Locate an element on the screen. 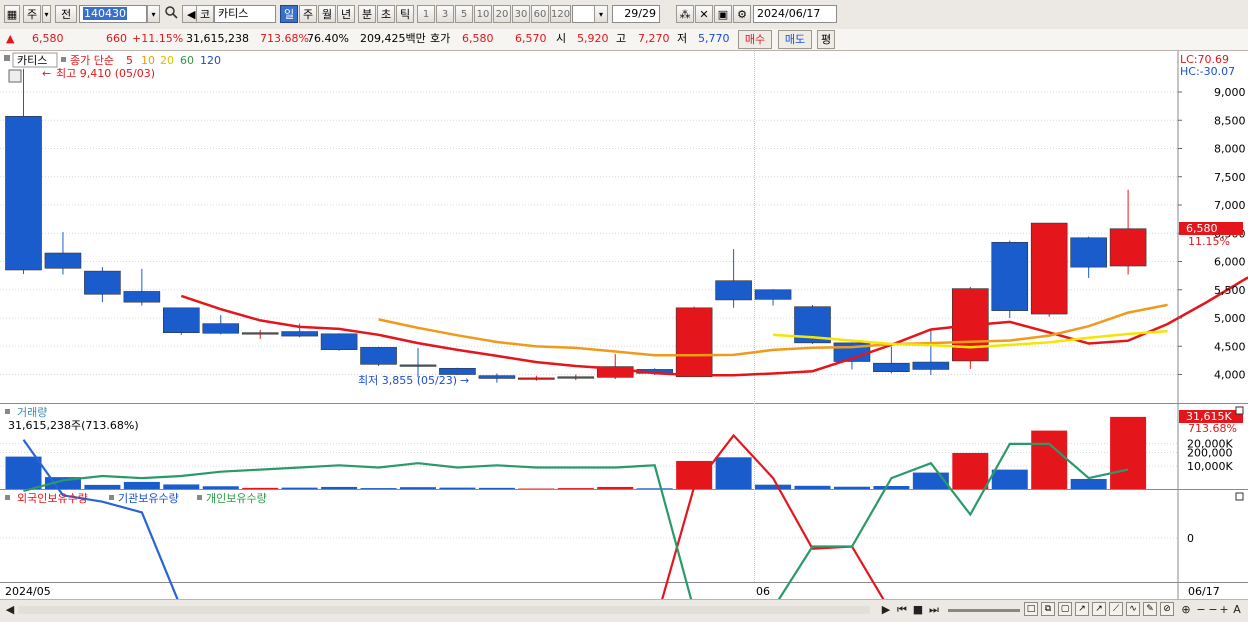 The width and height of the screenshot is (1248, 622). stock-code-input: 140430 is located at coordinates (113, 14).